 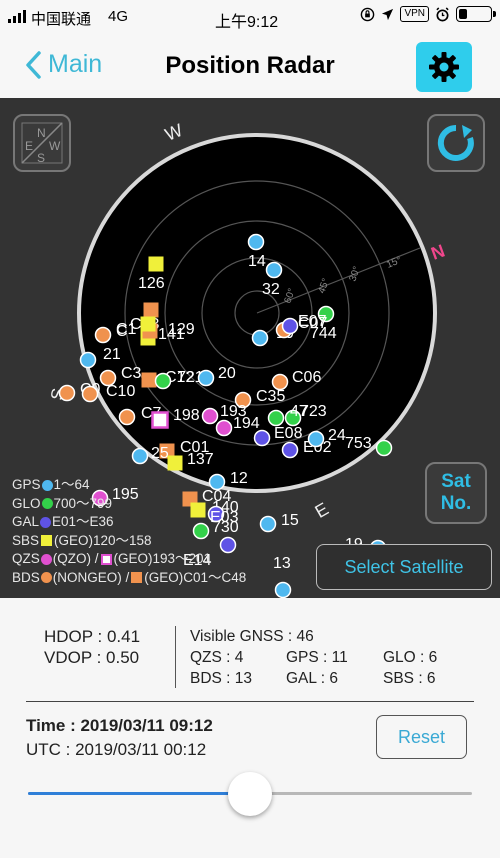 What do you see at coordinates (26, 521) in the screenshot?
I see `legend-gal-prefix: GAL` at bounding box center [26, 521].